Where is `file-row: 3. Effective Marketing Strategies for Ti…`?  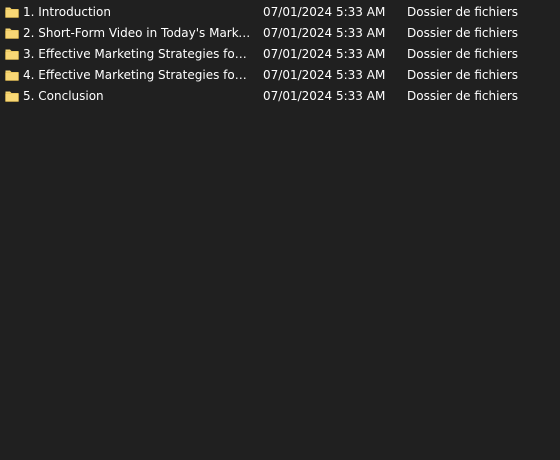 file-row: 3. Effective Marketing Strategies for Ti… is located at coordinates (280, 54).